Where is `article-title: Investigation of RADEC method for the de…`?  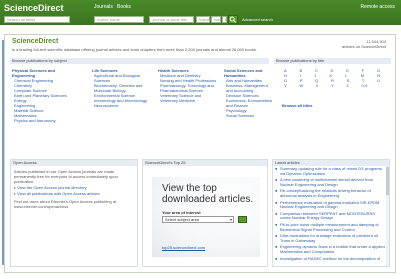
article-title: Investigation of RADEC method for the de… is located at coordinates (330, 258).